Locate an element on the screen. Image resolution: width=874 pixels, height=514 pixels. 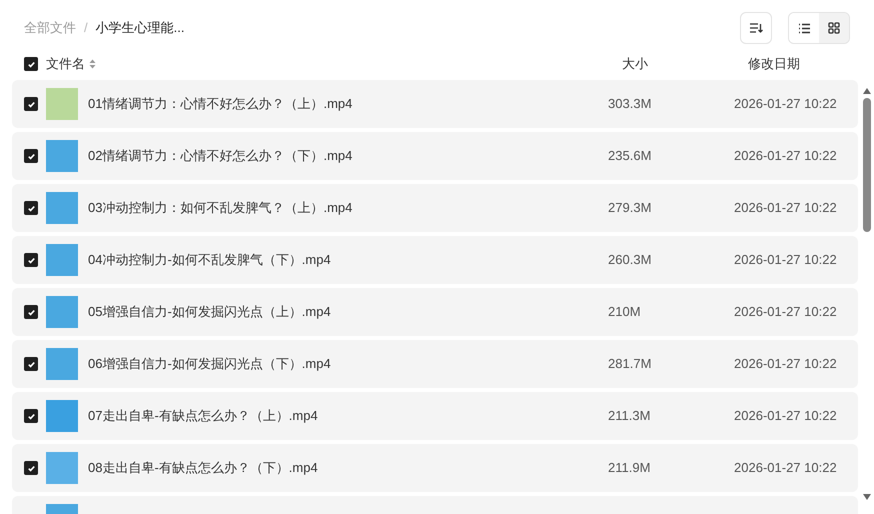
sort-button is located at coordinates (756, 28).